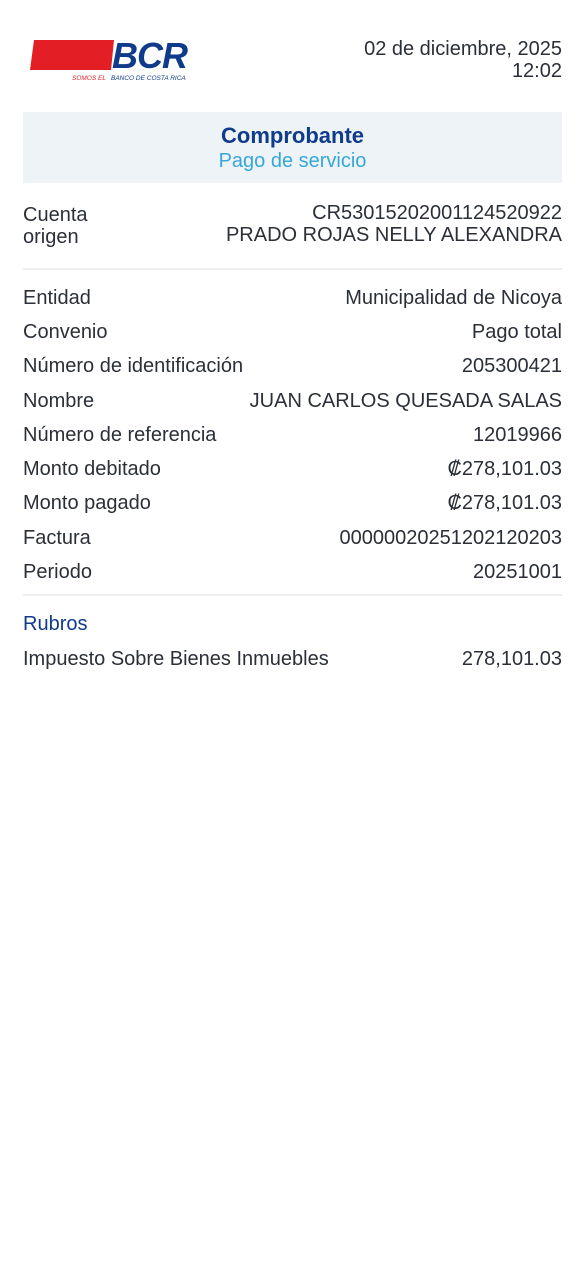 This screenshot has height=1280, width=585. I want to click on svg-text: SOMOS EL, so click(89, 78).